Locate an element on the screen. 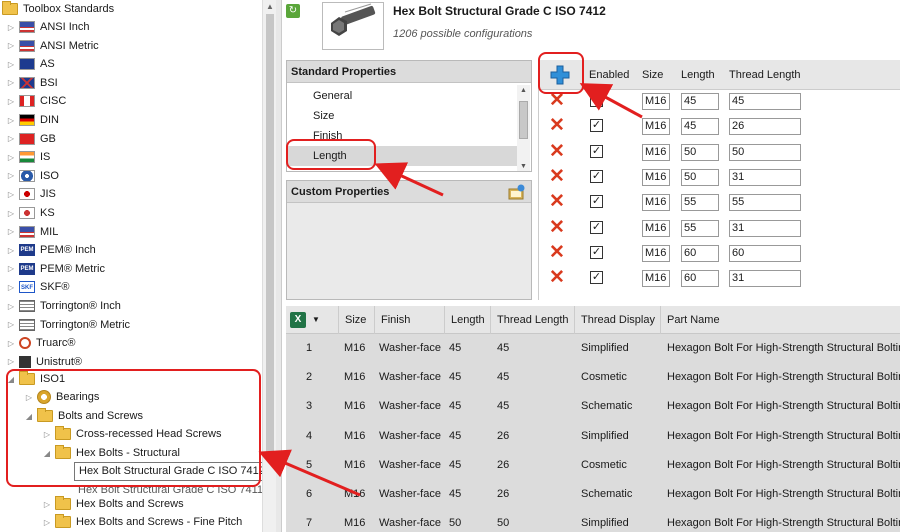  tree-item-torrington-metric: ▷ Torrington® Metric is located at coordinates (68, 325).